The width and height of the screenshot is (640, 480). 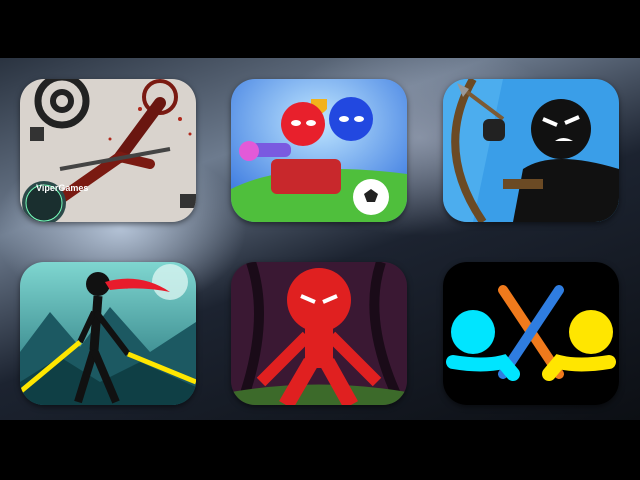 What do you see at coordinates (62, 188) in the screenshot?
I see `badge-label: ViperGames` at bounding box center [62, 188].